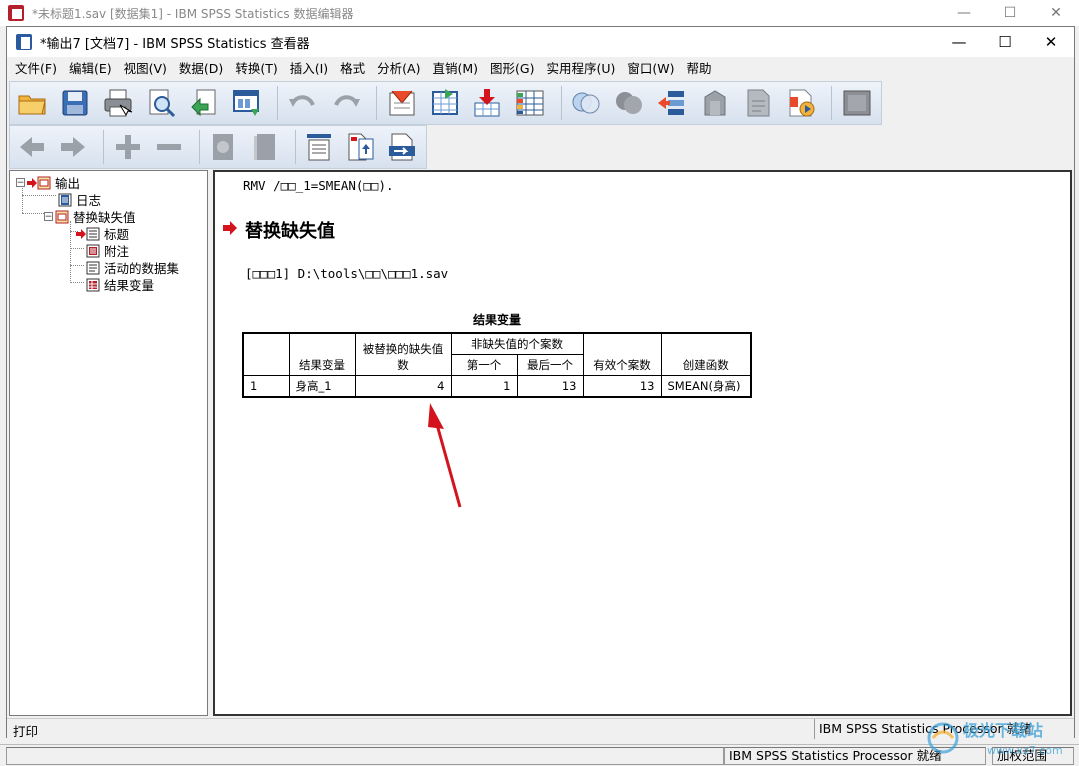  Describe the element at coordinates (1025, 750) in the screenshot. I see `watermark-url: www.xz7.com` at that location.